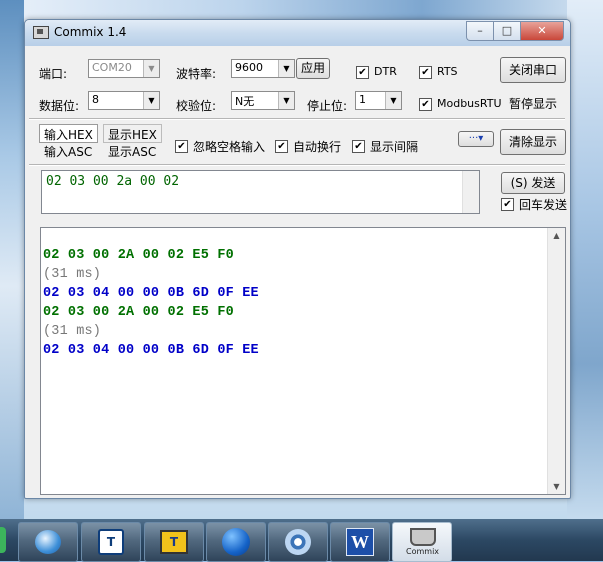  What do you see at coordinates (132, 134) in the screenshot?
I see `show-hex-option: 显示HEX` at bounding box center [132, 134].